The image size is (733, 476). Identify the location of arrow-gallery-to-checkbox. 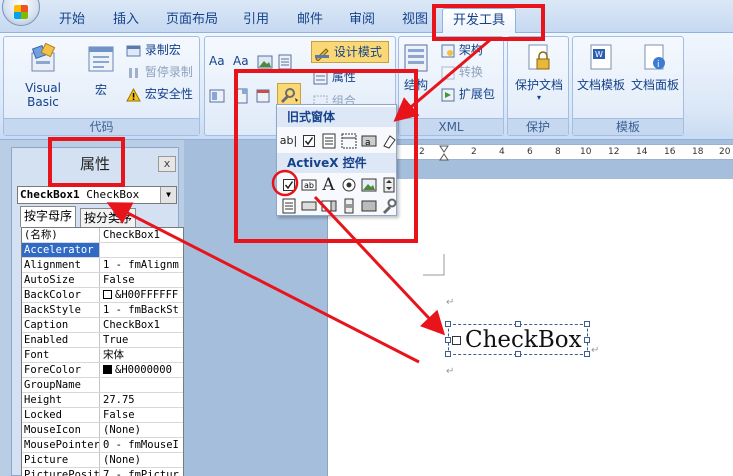
(379, 265).